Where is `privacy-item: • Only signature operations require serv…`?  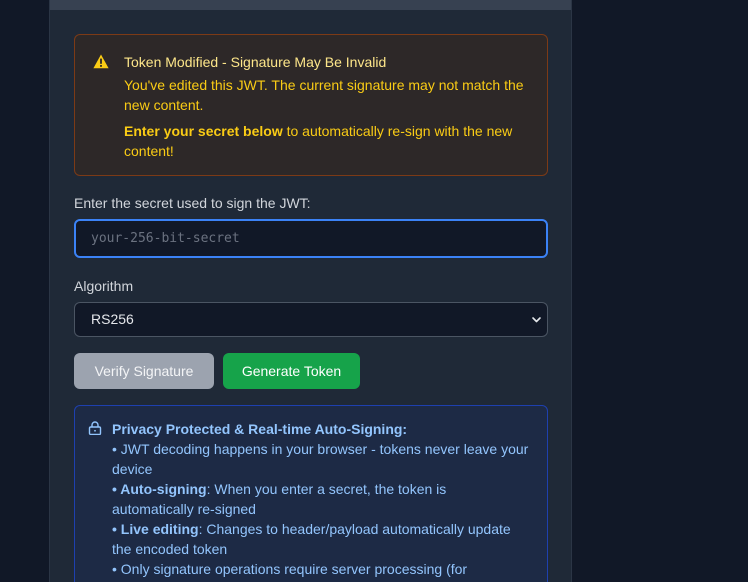 privacy-item: • Only signature operations require serv… is located at coordinates (321, 569).